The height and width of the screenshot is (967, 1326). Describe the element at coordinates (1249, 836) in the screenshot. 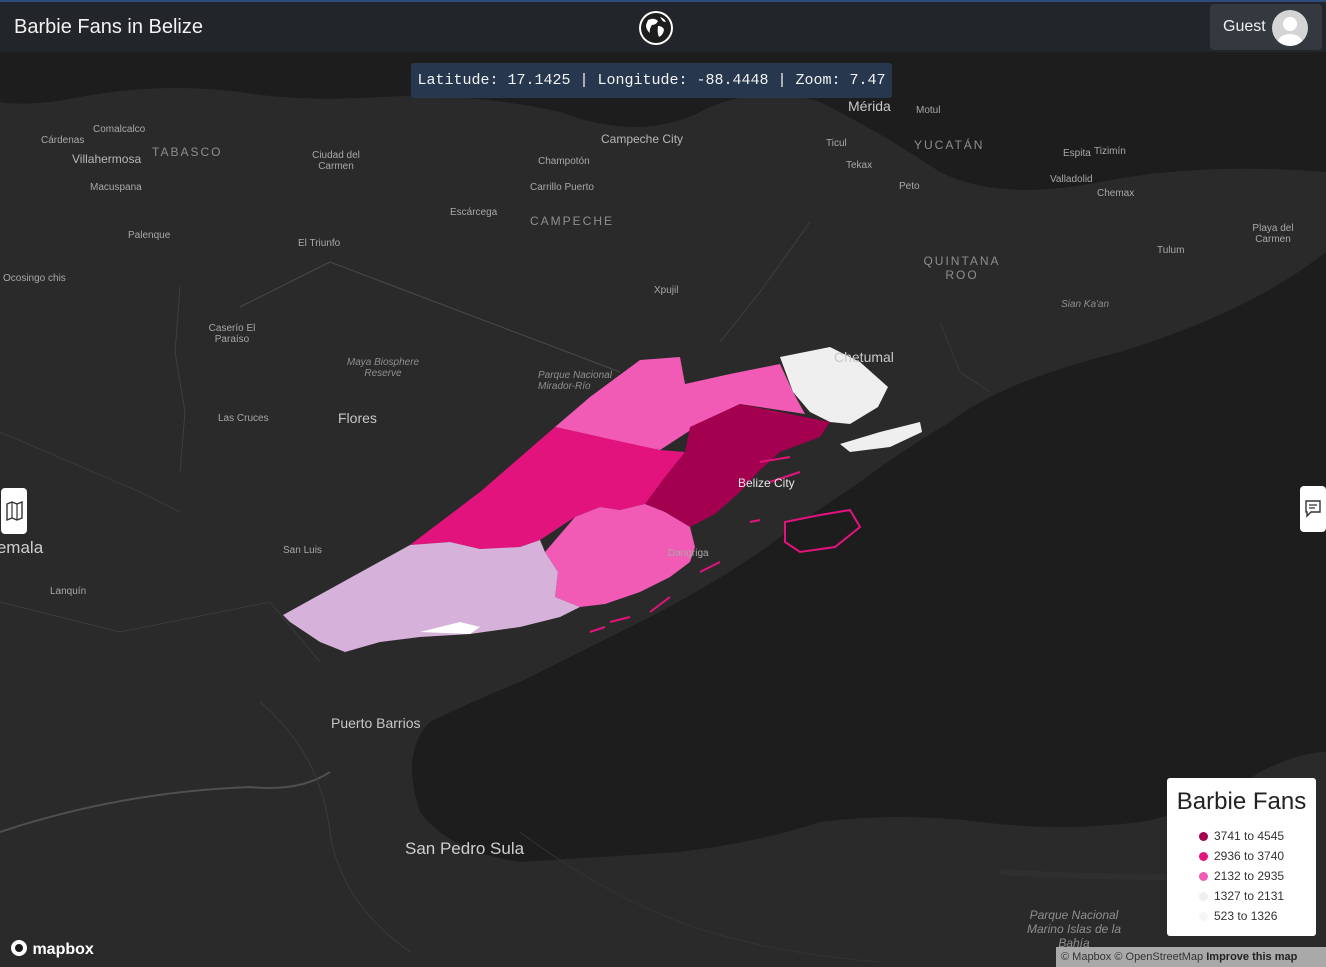

I see `legend-label: 3741 to 4545` at that location.